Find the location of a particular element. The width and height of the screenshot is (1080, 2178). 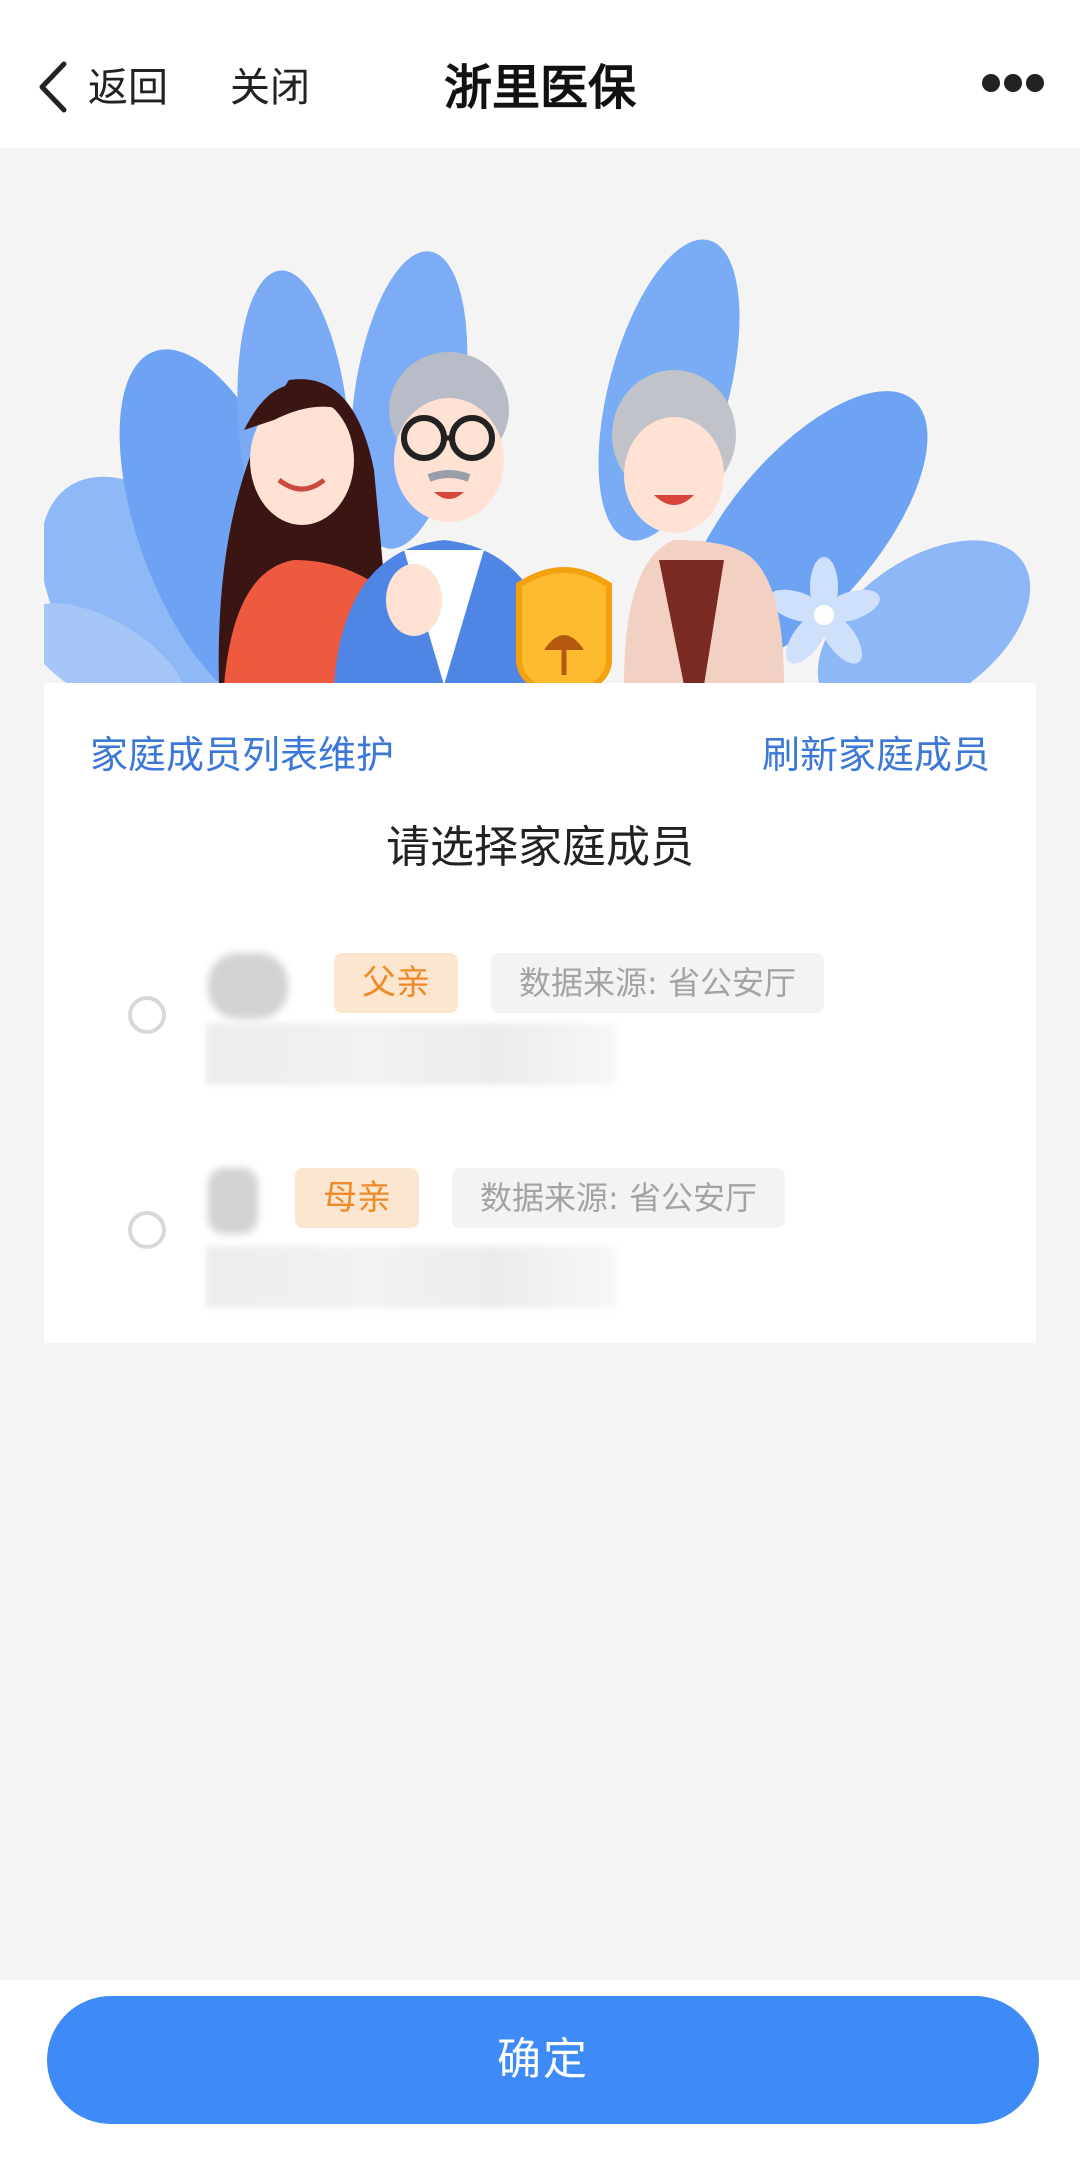

family-member-item-mother: 母亲 数据来源: 省公安厅 is located at coordinates (540, 1223).